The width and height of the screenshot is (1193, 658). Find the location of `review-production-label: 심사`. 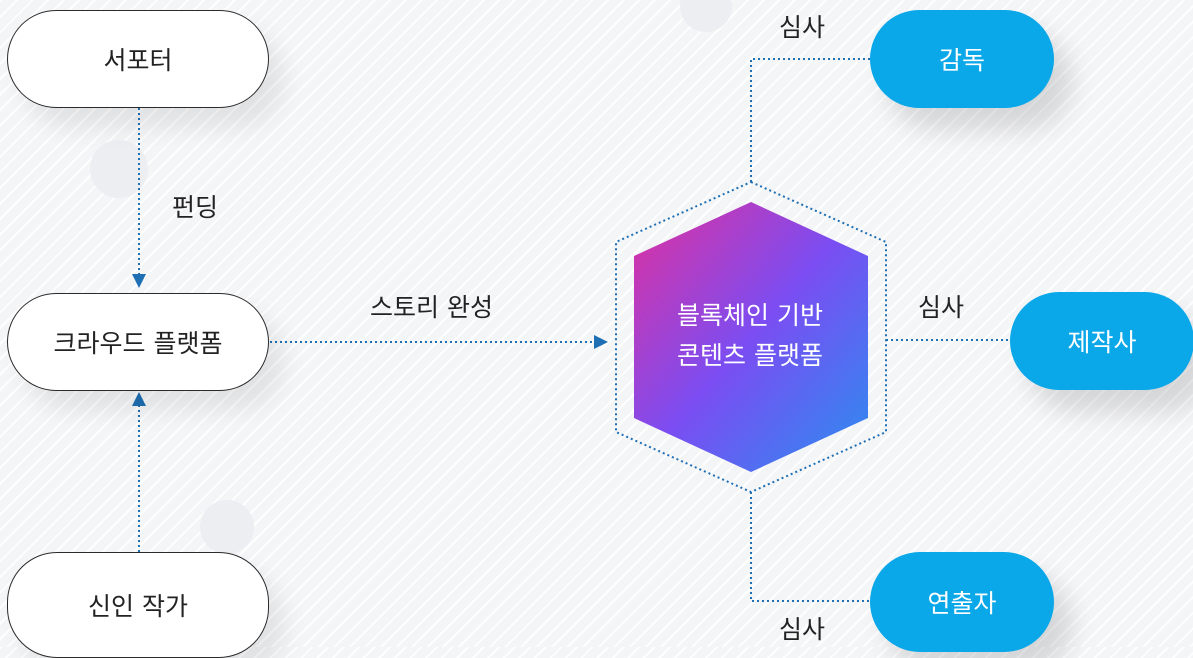

review-production-label: 심사 is located at coordinates (941, 307).